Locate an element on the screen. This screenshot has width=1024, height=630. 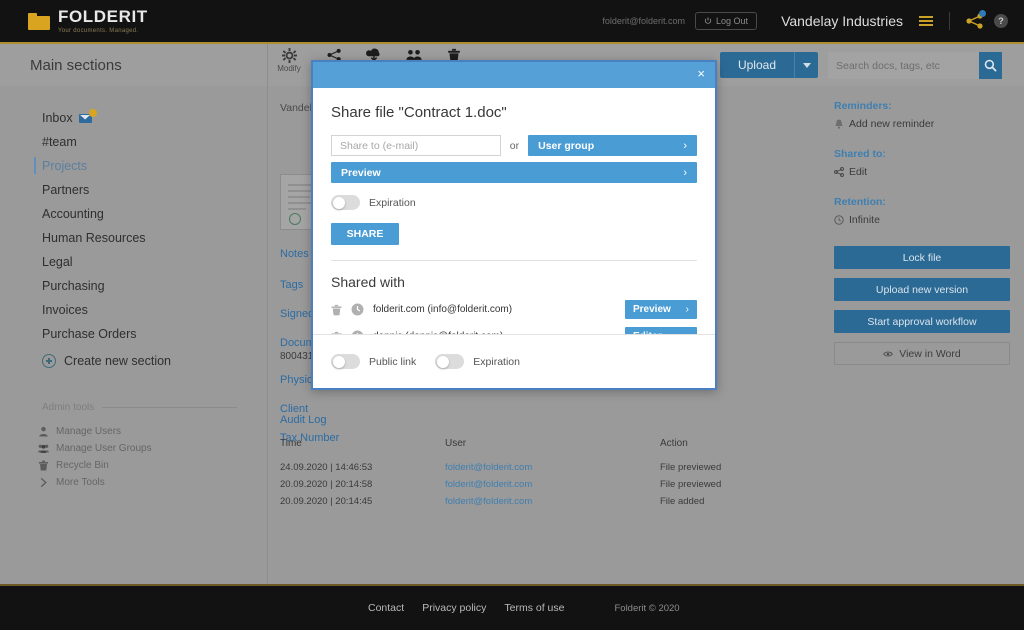
sidebar-item-legal: Legal is located at coordinates (154, 262).